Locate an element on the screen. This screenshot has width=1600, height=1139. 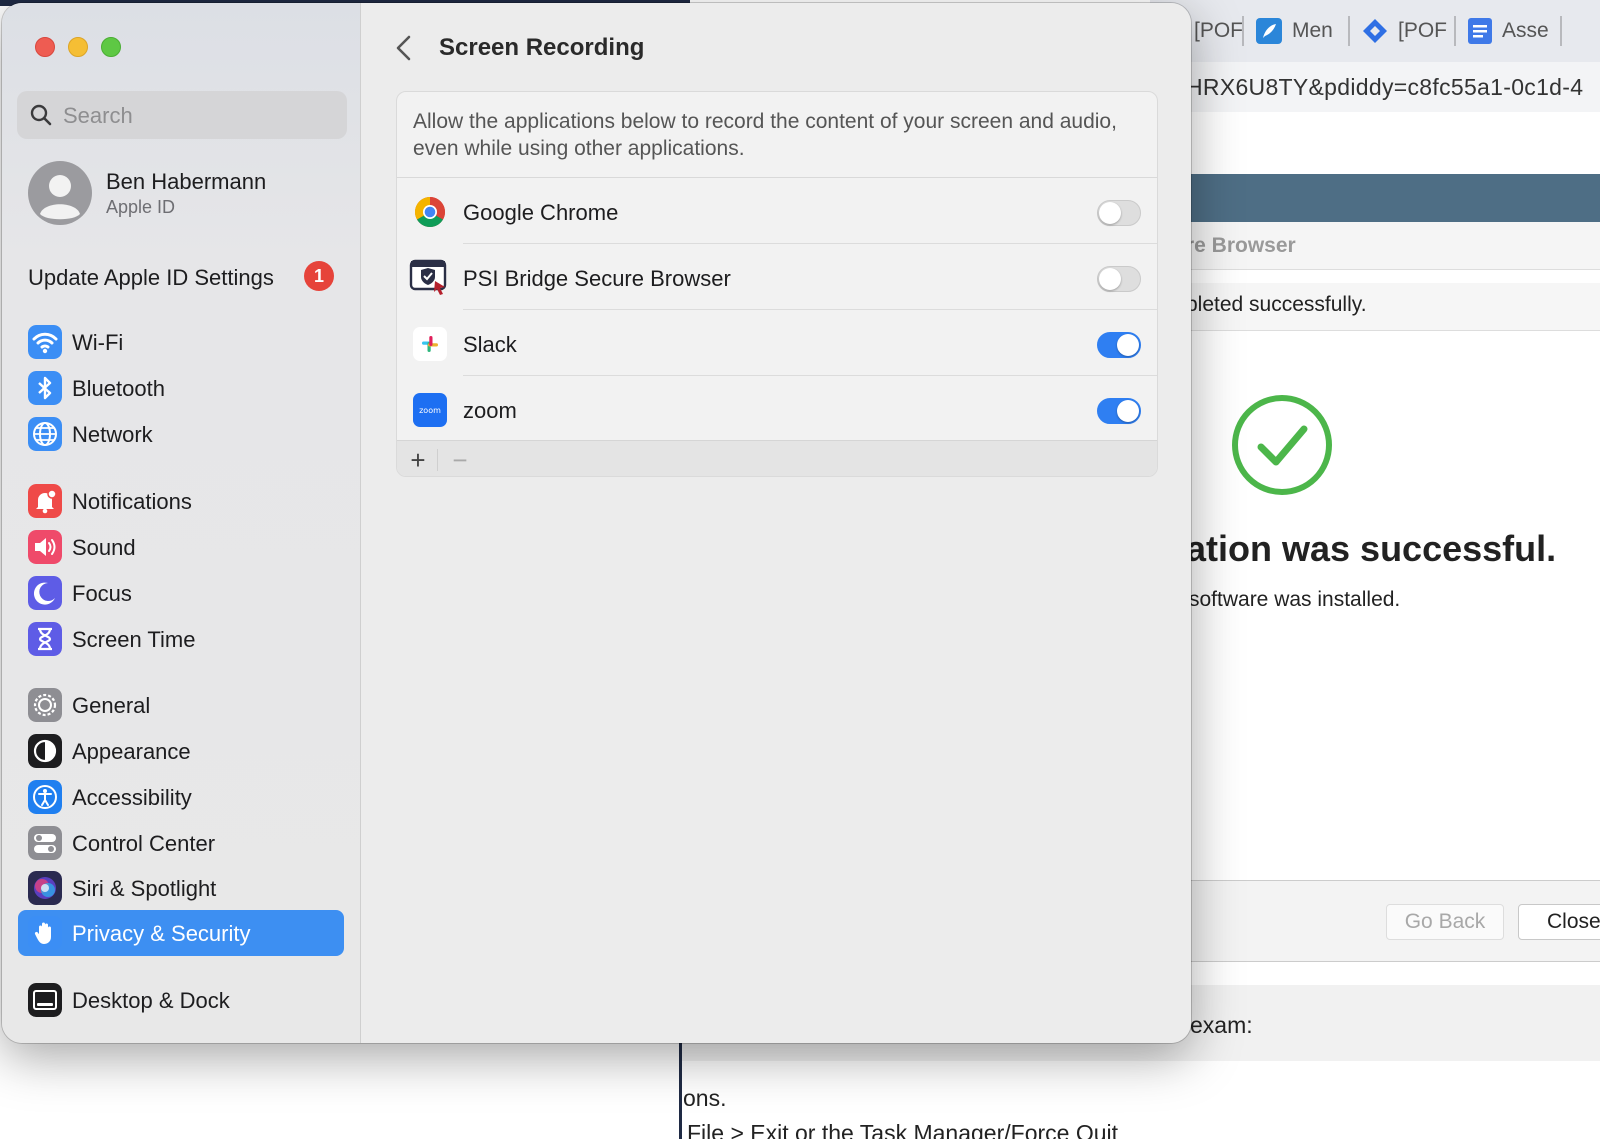
sidebar-item-privacy-security: Privacy & Security is located at coordinates (181, 933).